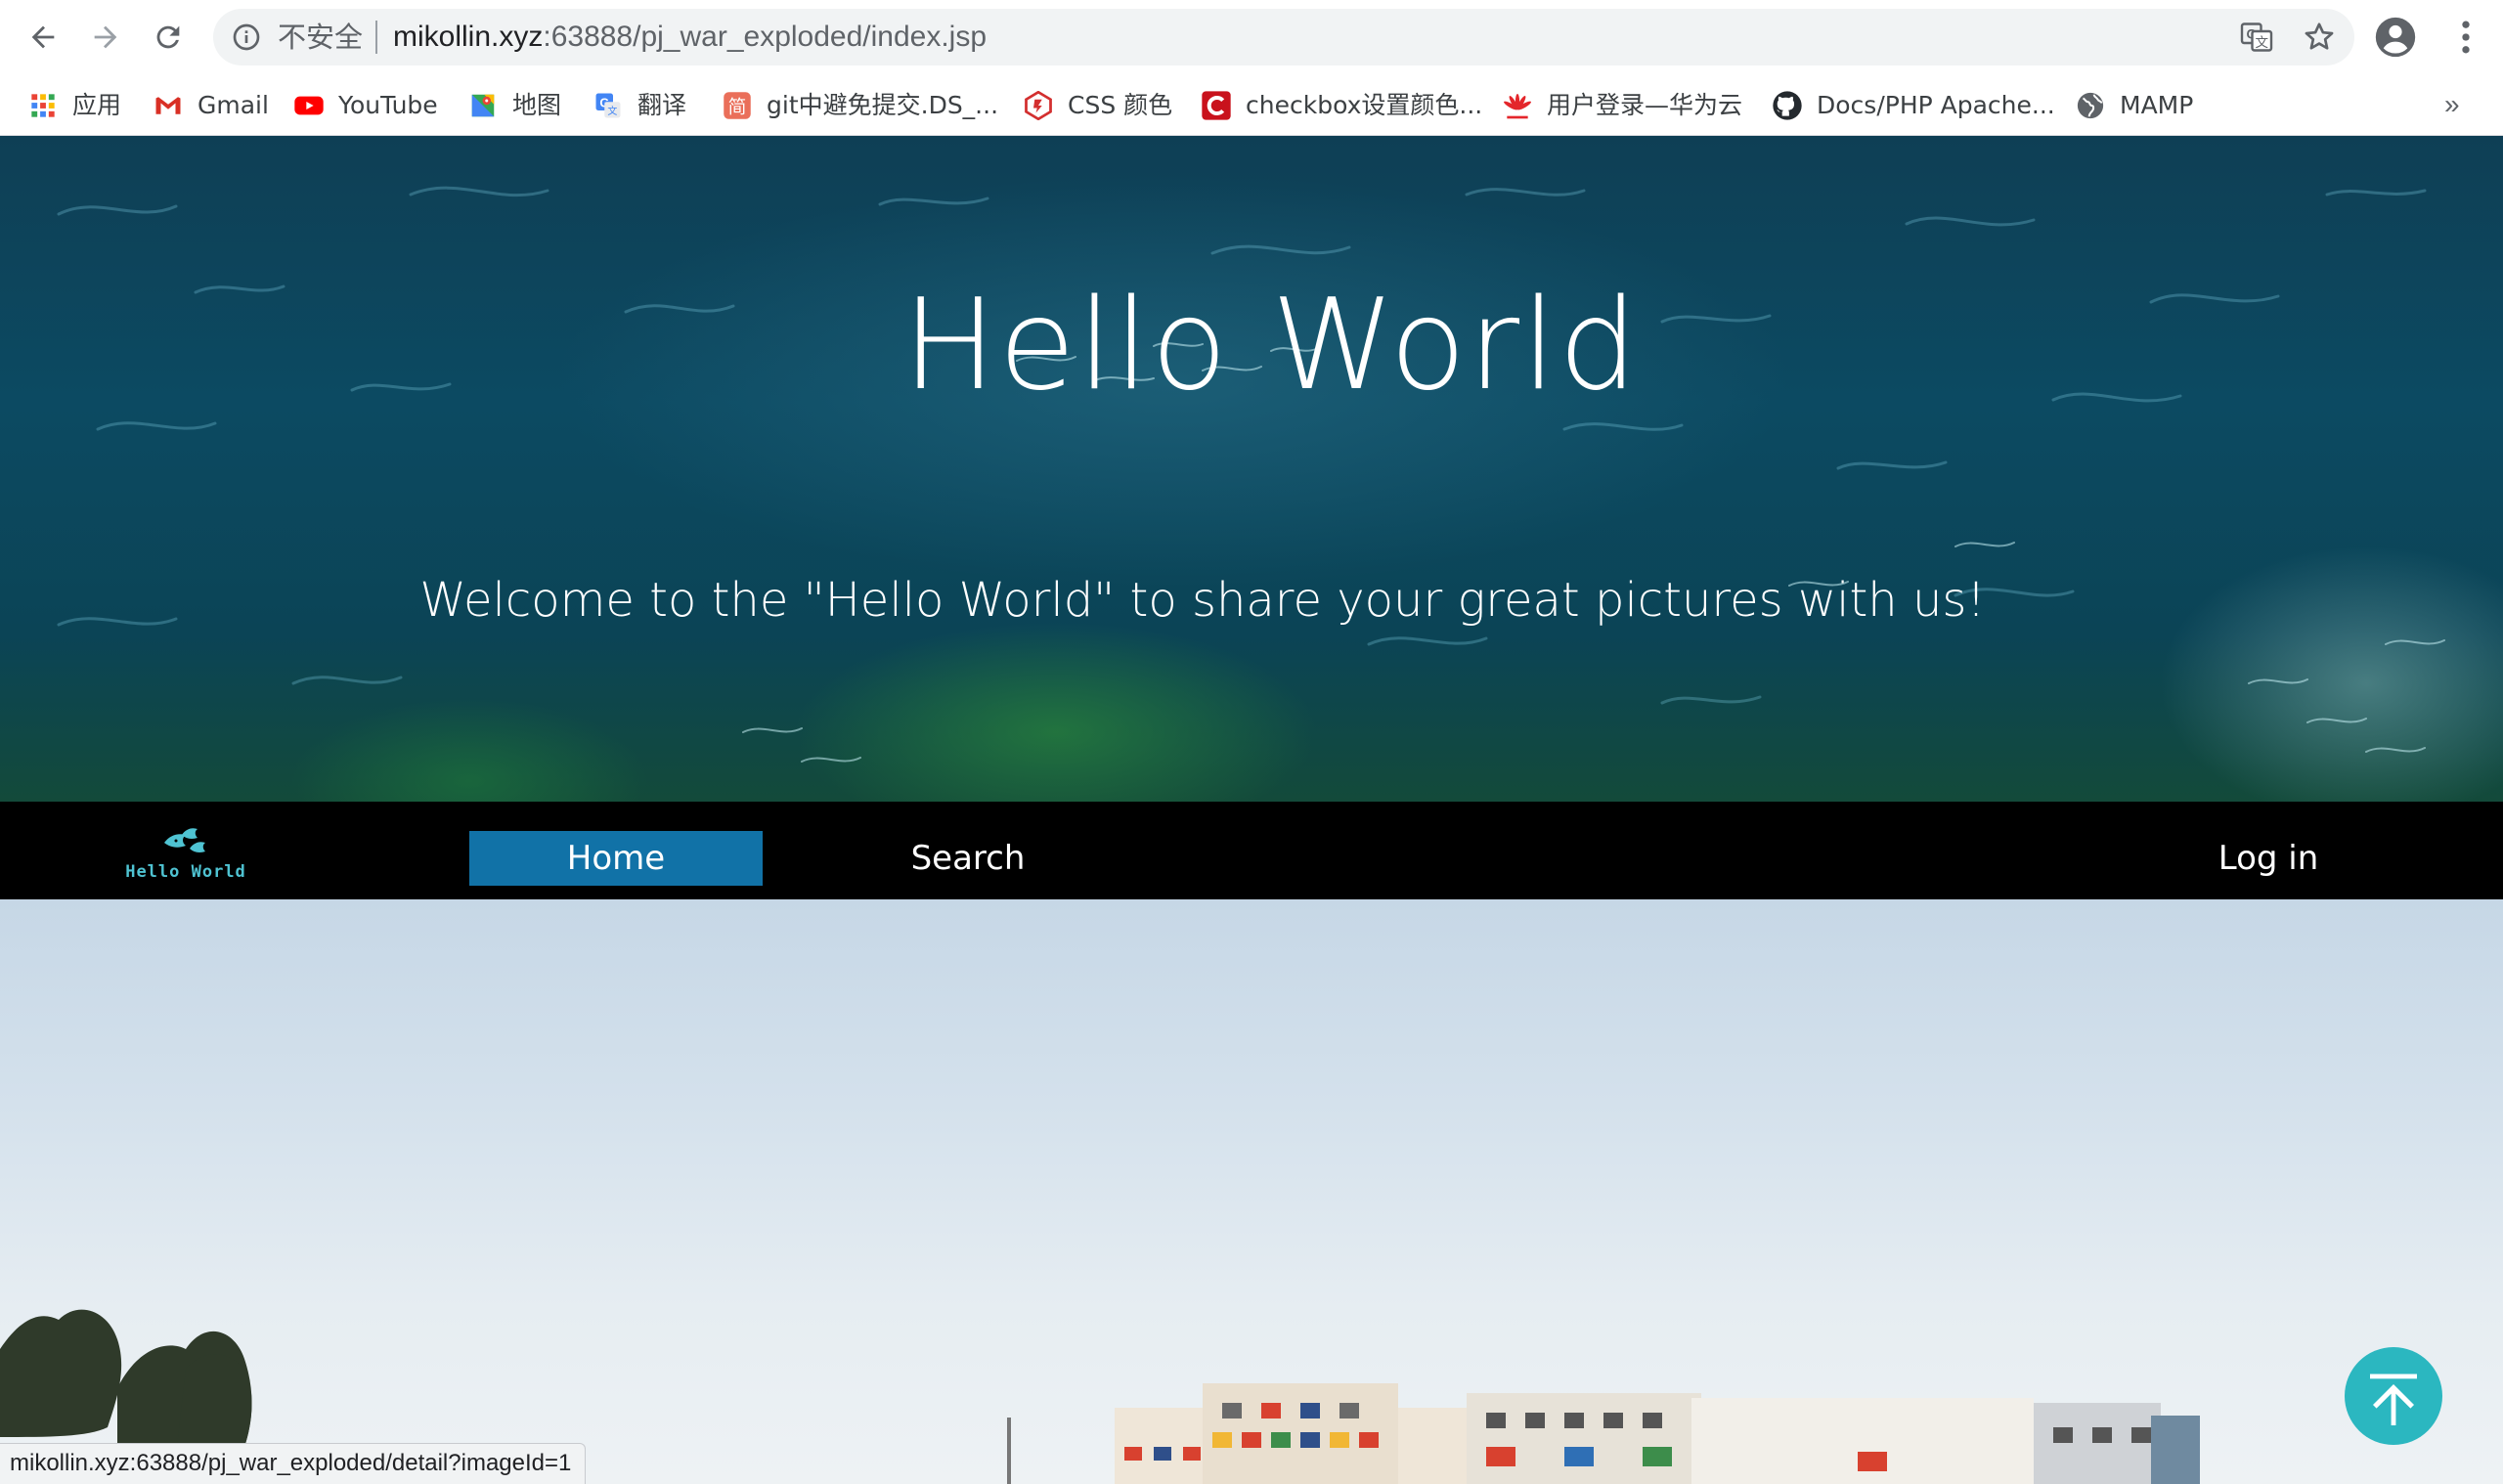  What do you see at coordinates (537, 105) in the screenshot?
I see `bookmark-label: 地图` at bounding box center [537, 105].